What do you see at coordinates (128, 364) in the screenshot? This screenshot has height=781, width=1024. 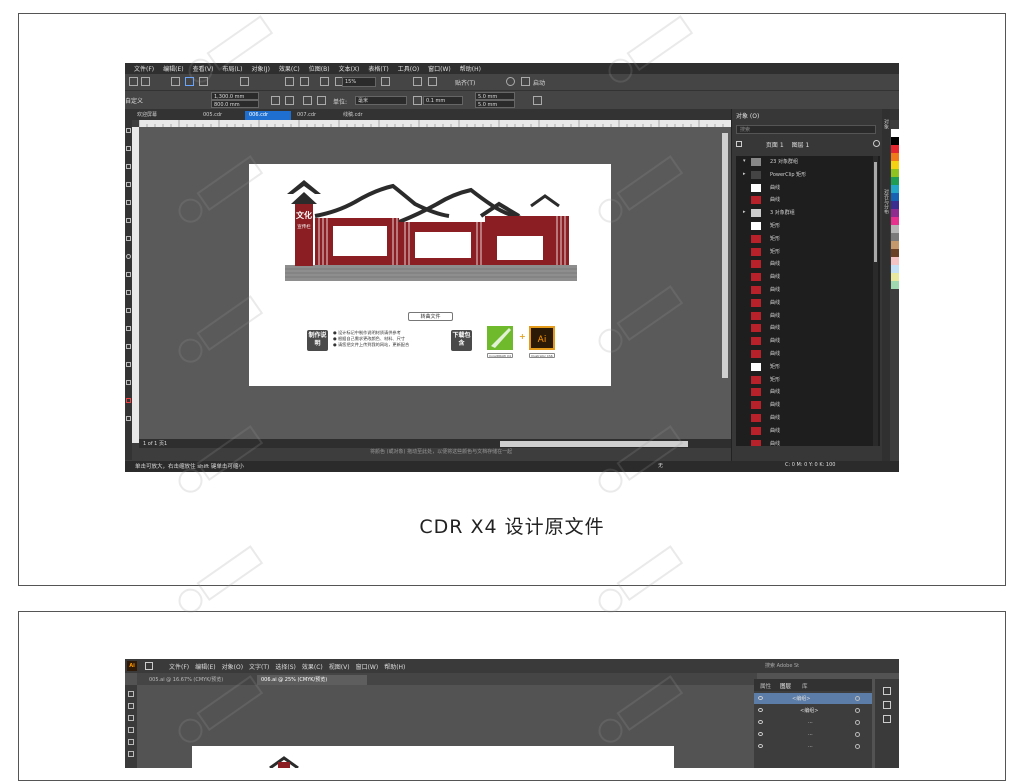 I see `blend-tool-icon` at bounding box center [128, 364].